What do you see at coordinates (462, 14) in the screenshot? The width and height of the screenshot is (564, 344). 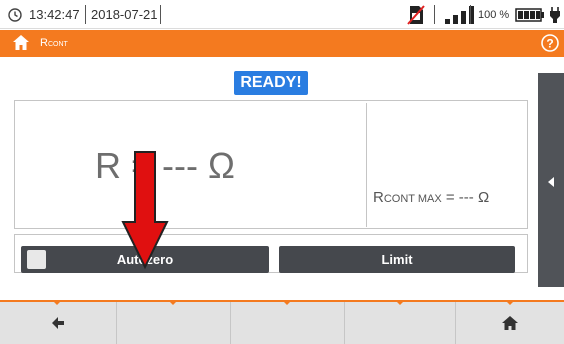 I see `signal-icon` at bounding box center [462, 14].